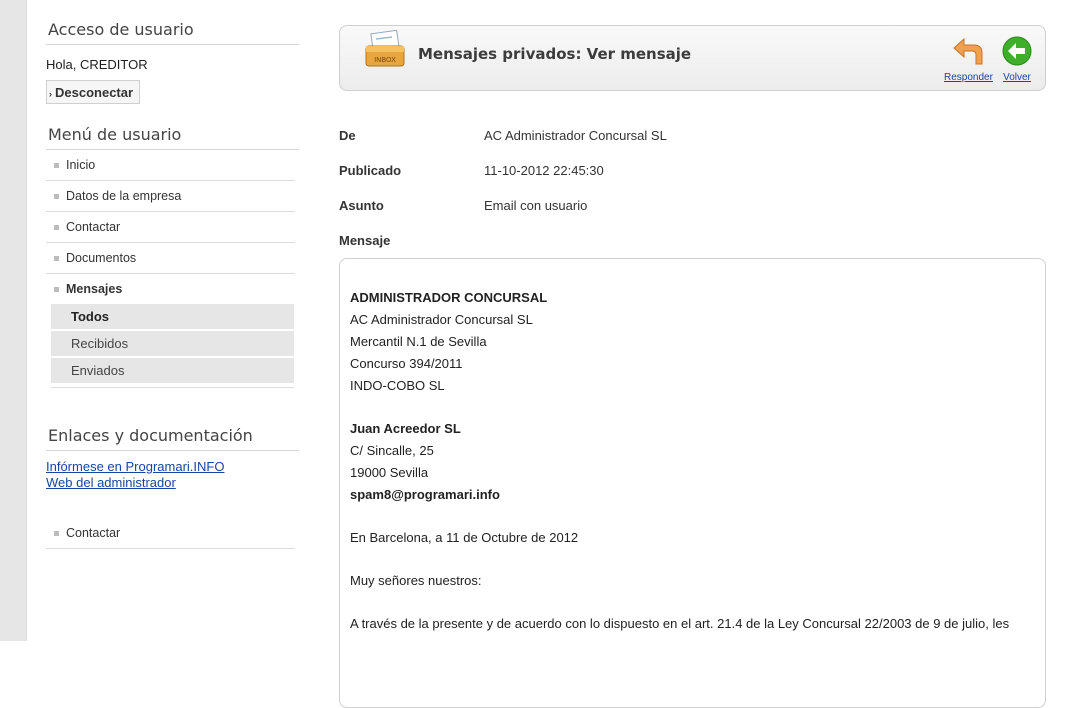 Image resolution: width=1069 pixels, height=708 pixels. What do you see at coordinates (365, 240) in the screenshot?
I see `message-label: Mensaje` at bounding box center [365, 240].